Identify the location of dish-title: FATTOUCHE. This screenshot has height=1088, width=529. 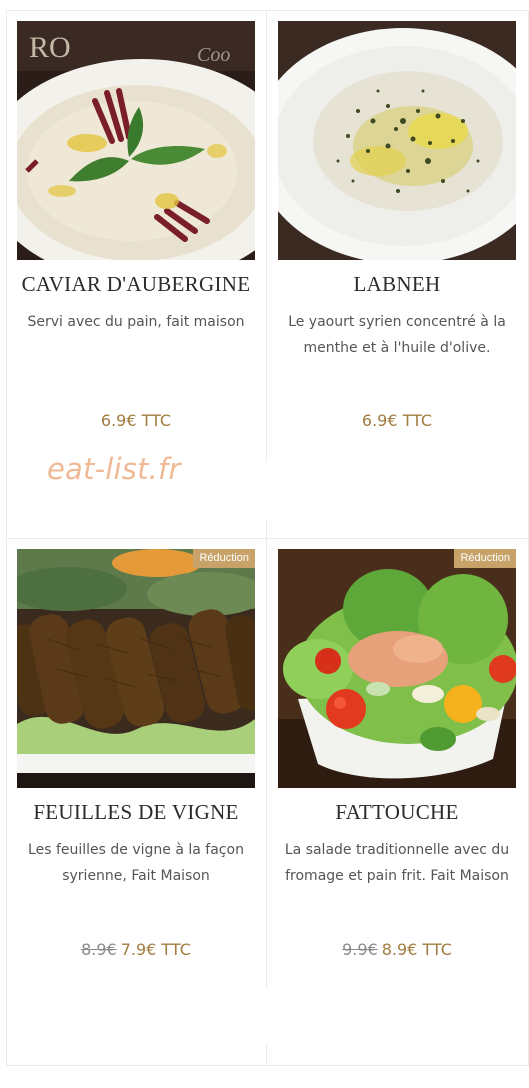
(397, 812).